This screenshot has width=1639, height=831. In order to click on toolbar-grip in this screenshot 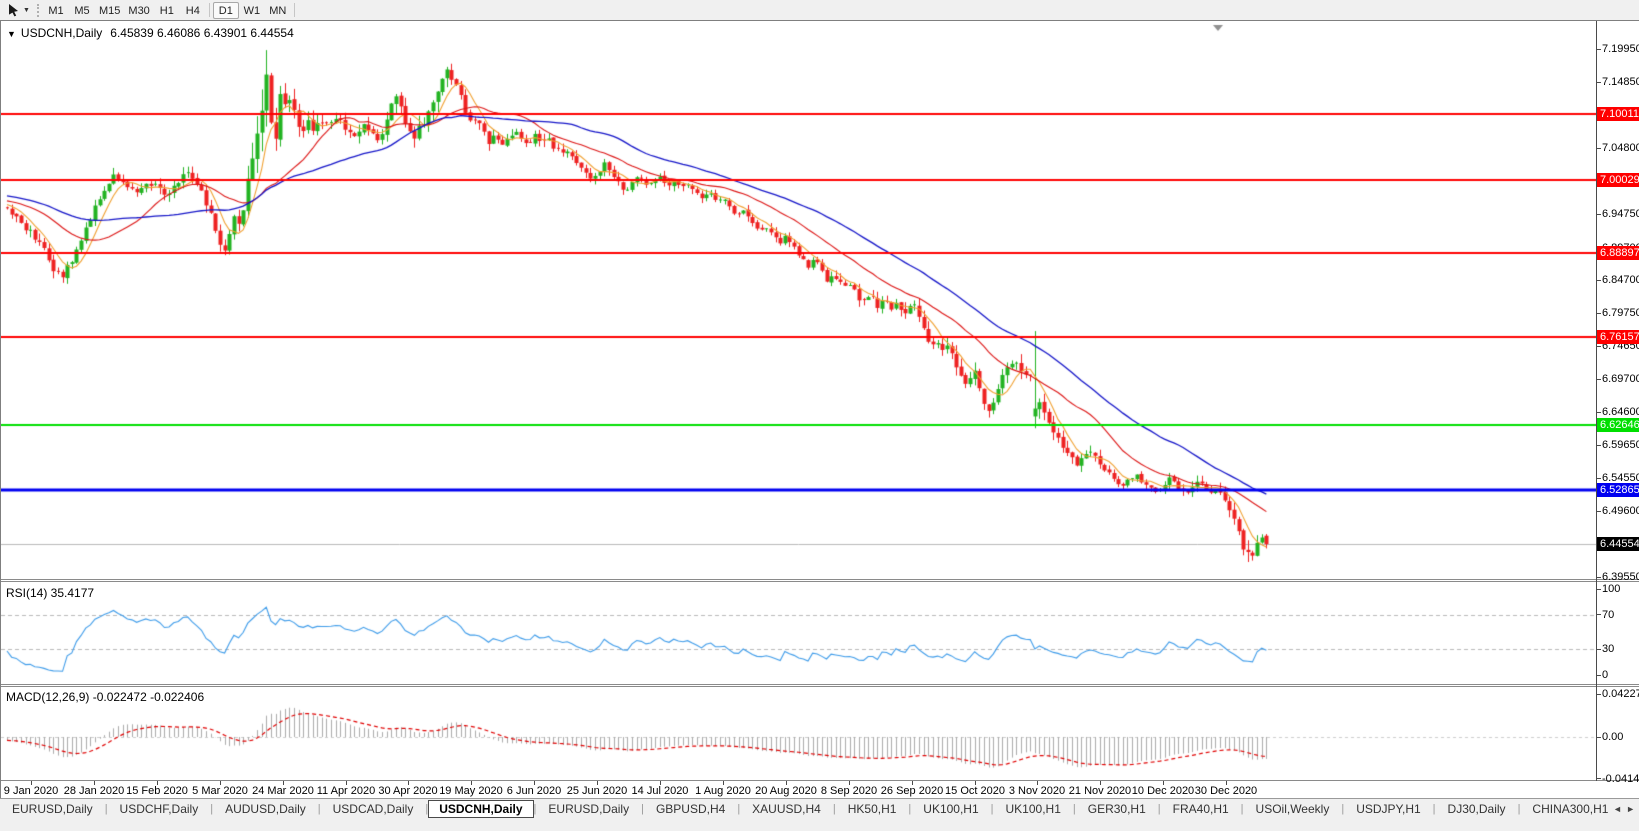, I will do `click(38, 10)`.